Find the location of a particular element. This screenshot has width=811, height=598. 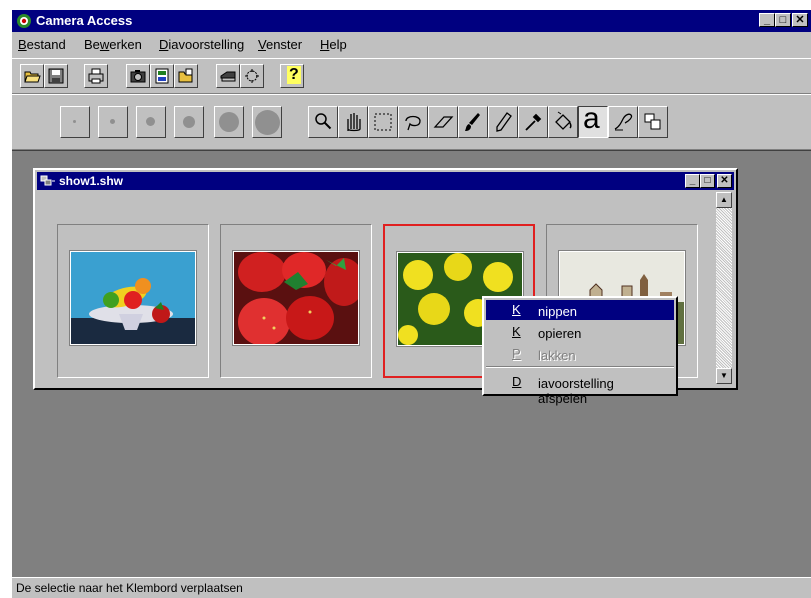

slide-fruit-bowl is located at coordinates (133, 301).